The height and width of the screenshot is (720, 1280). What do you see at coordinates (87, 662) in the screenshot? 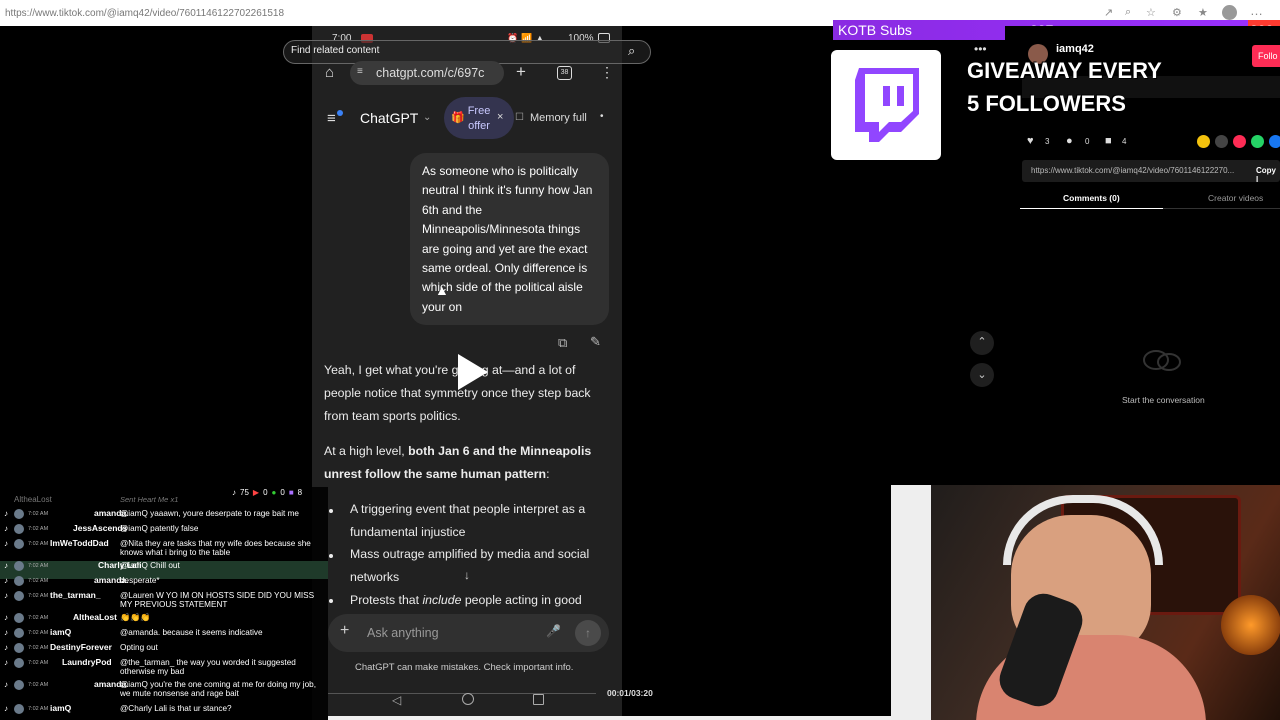
I see `chat-username: LaundryPod` at bounding box center [87, 662].